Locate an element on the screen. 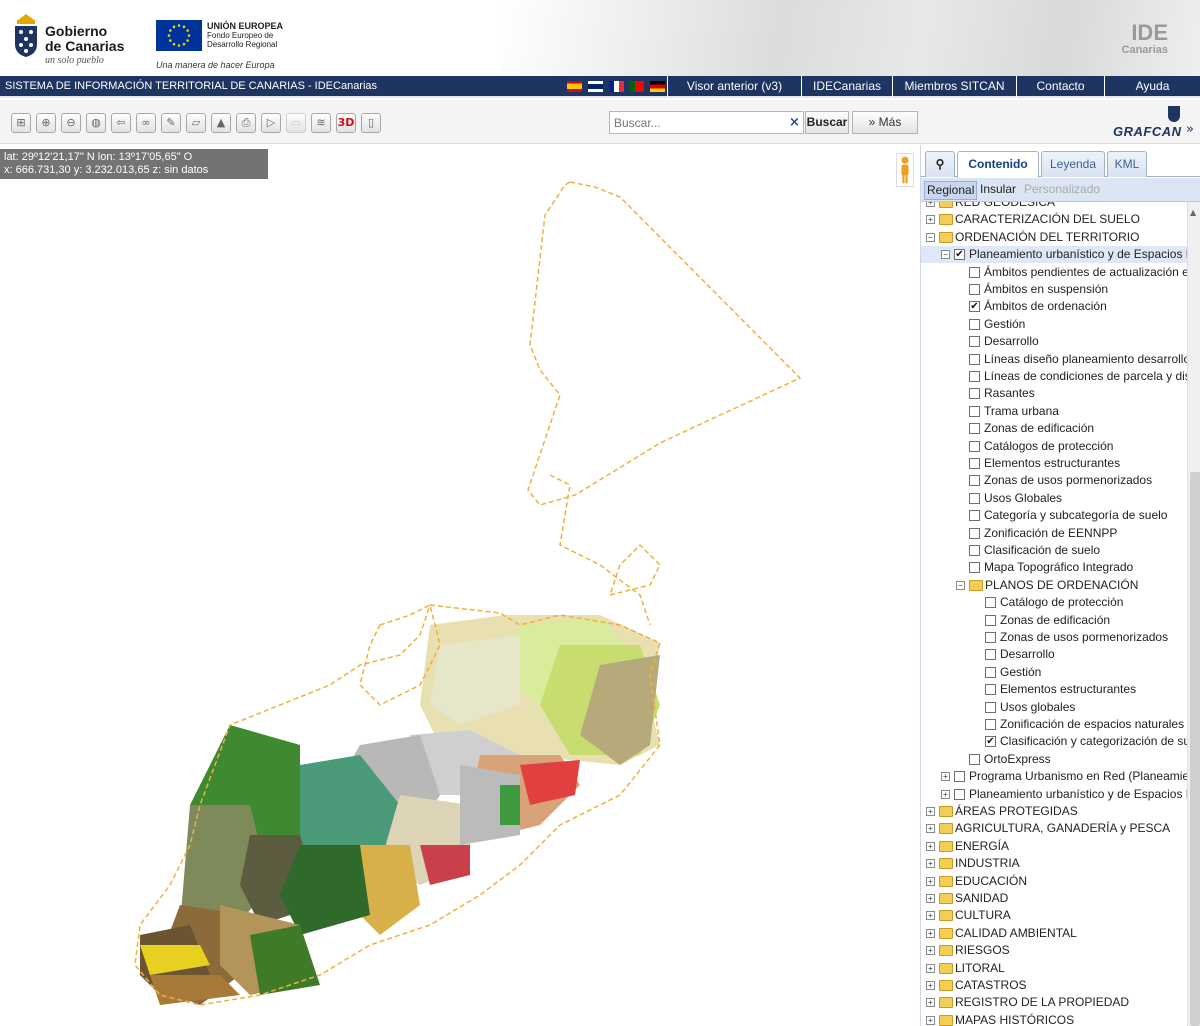 The height and width of the screenshot is (1026, 1200). print-icon: ⎙ is located at coordinates (246, 123).